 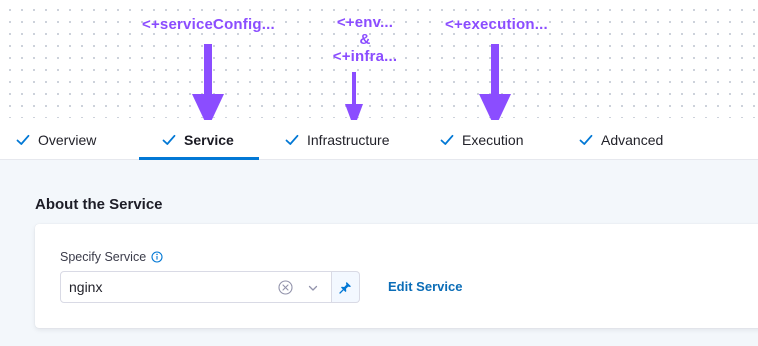 I want to click on tab-label: Execution, so click(x=493, y=140).